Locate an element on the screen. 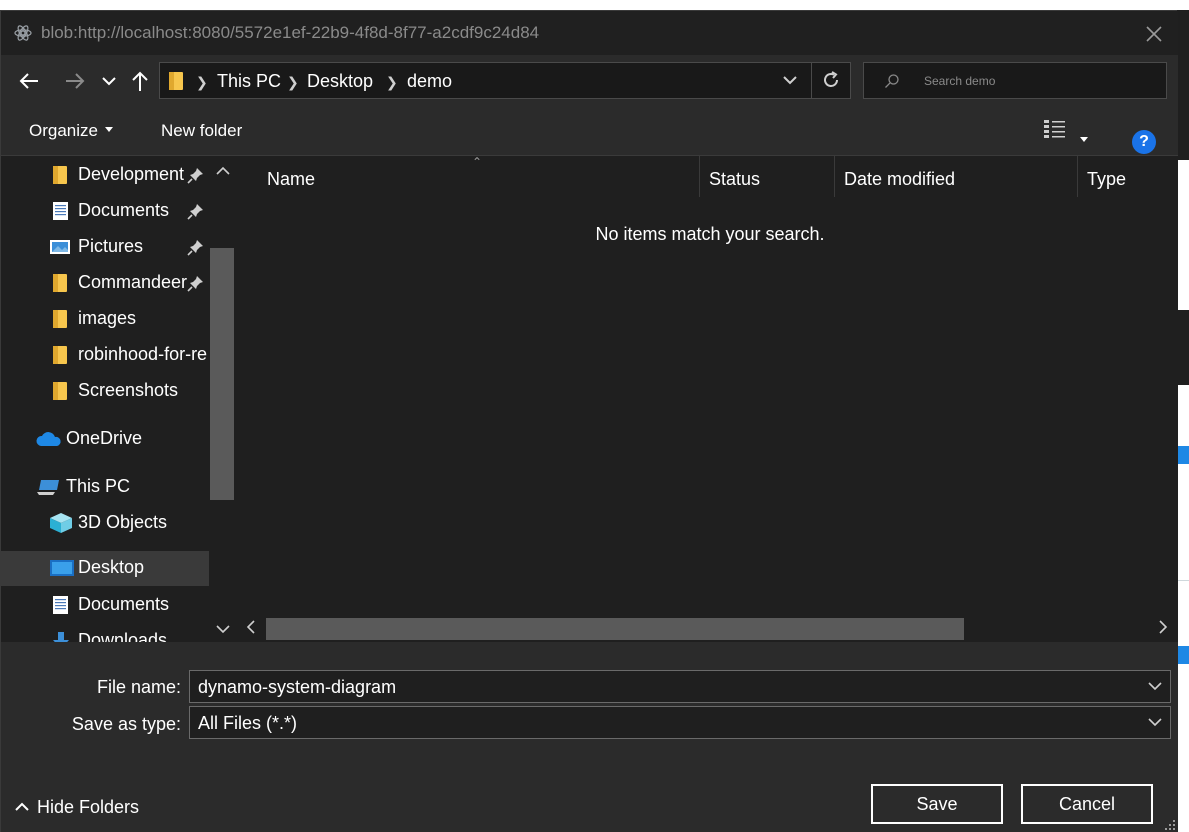  organize-label: Organize is located at coordinates (63, 130).